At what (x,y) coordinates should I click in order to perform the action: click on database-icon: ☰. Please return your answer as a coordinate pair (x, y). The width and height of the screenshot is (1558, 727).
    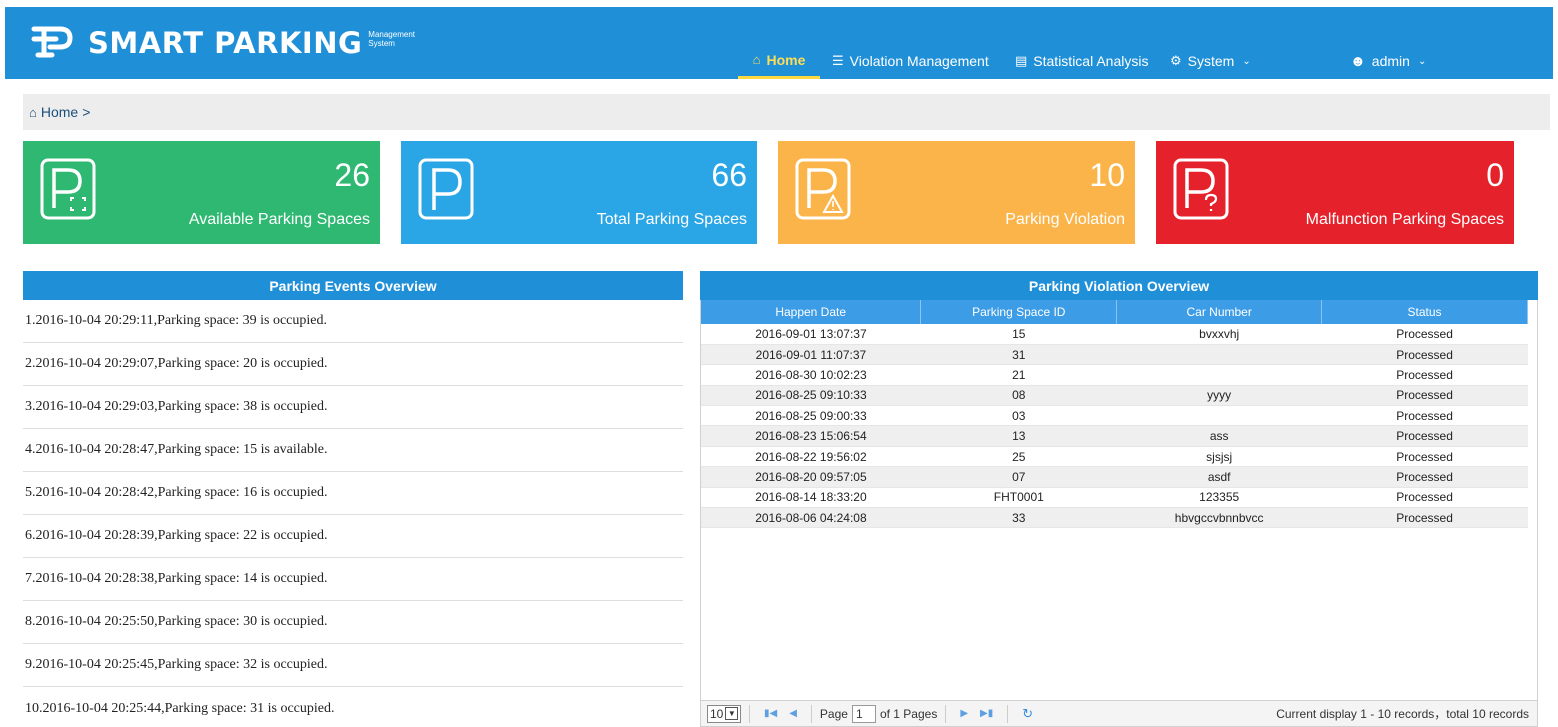
    Looking at the image, I should click on (838, 60).